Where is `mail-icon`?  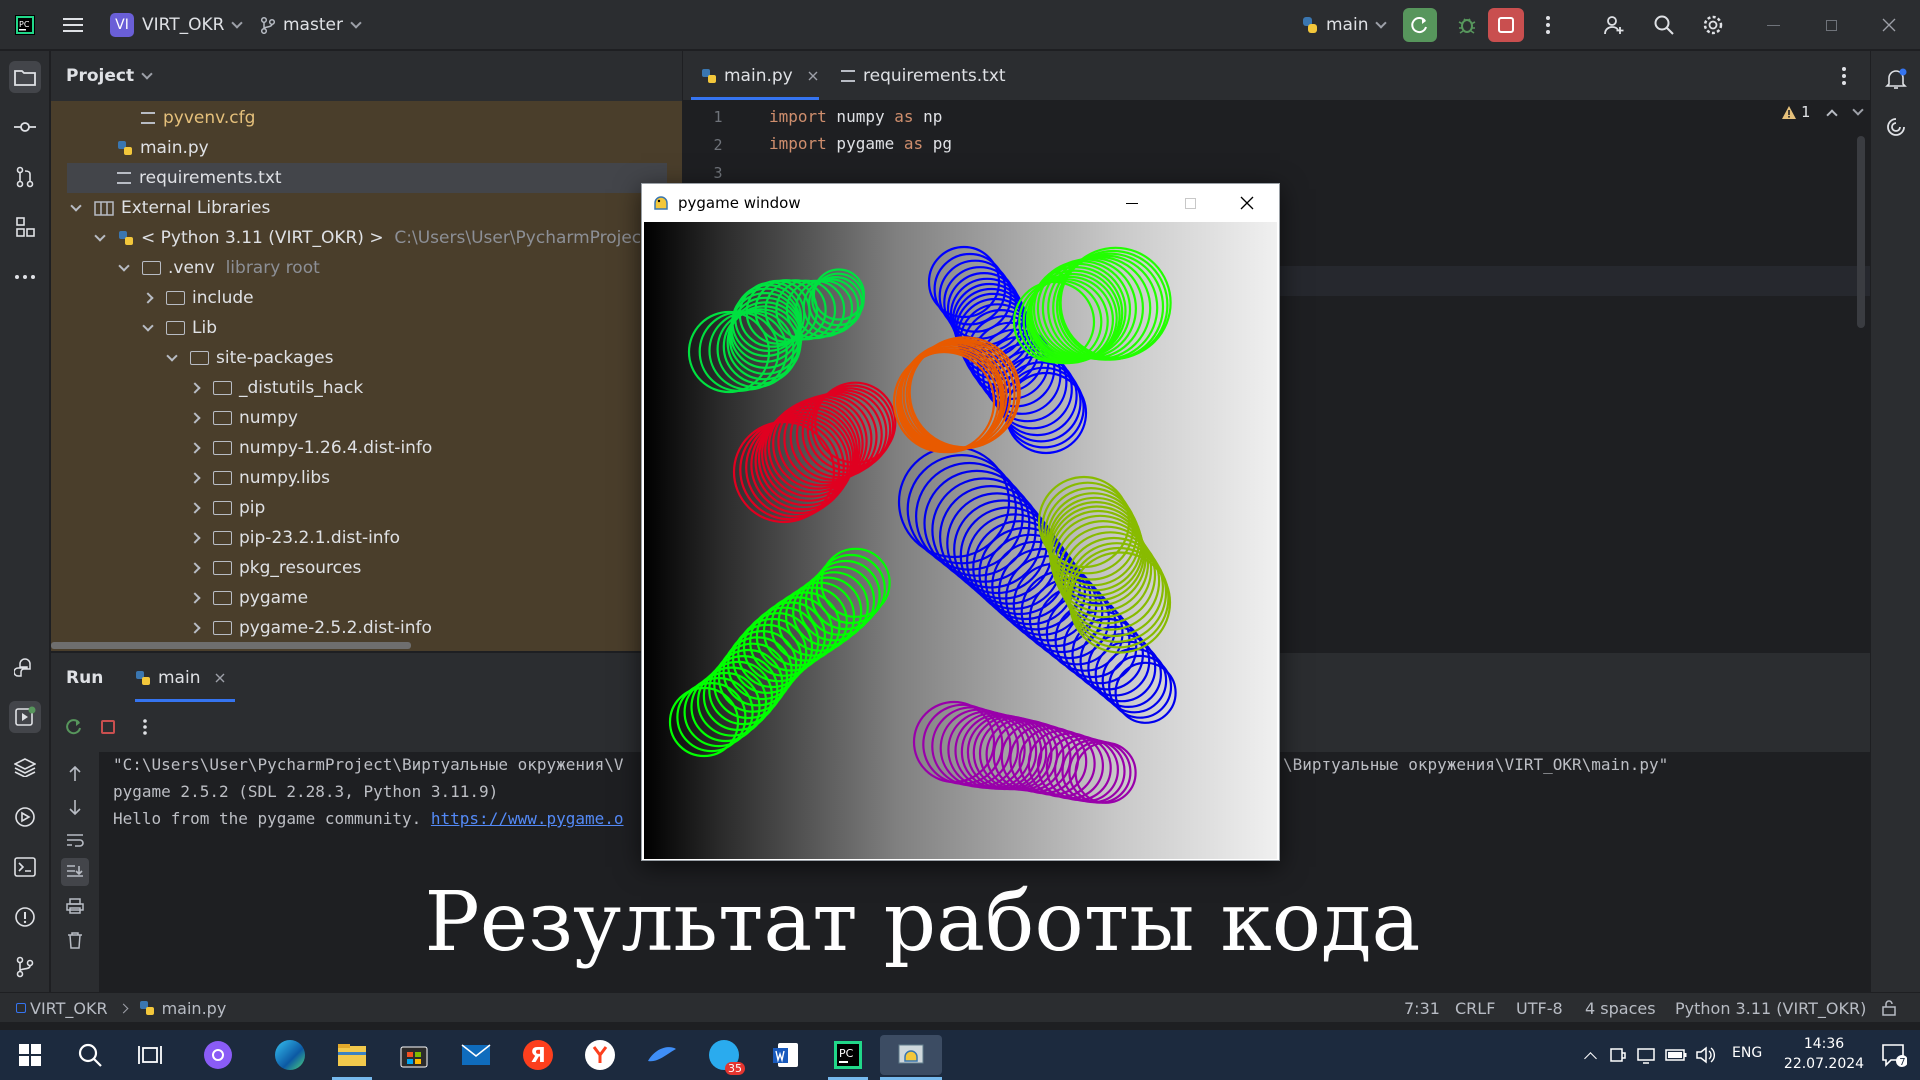 mail-icon is located at coordinates (476, 1055).